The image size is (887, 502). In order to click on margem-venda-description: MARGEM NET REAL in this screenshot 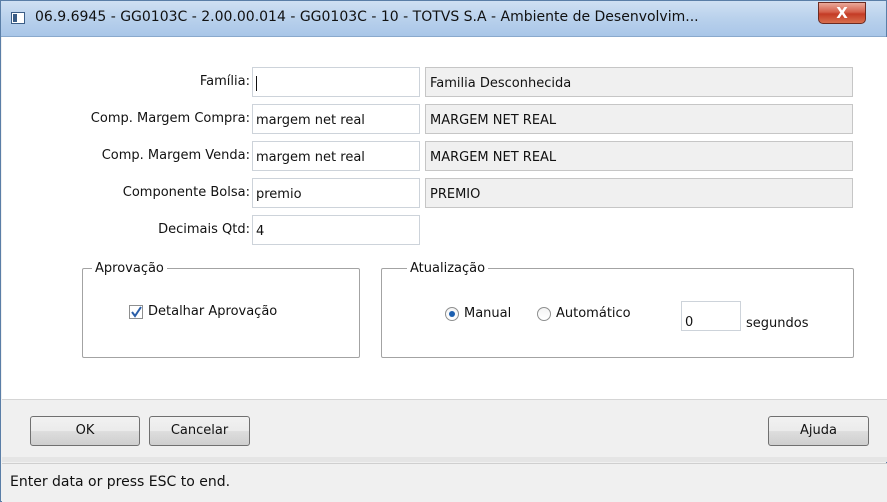, I will do `click(639, 156)`.